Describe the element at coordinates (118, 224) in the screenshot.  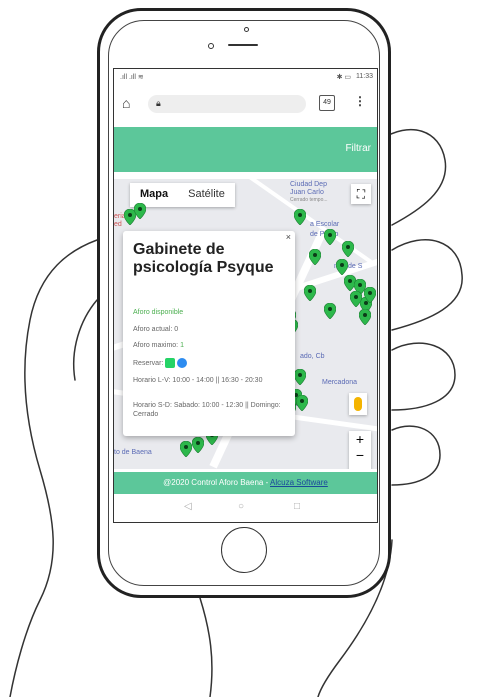
I see `poi-label: ed` at that location.